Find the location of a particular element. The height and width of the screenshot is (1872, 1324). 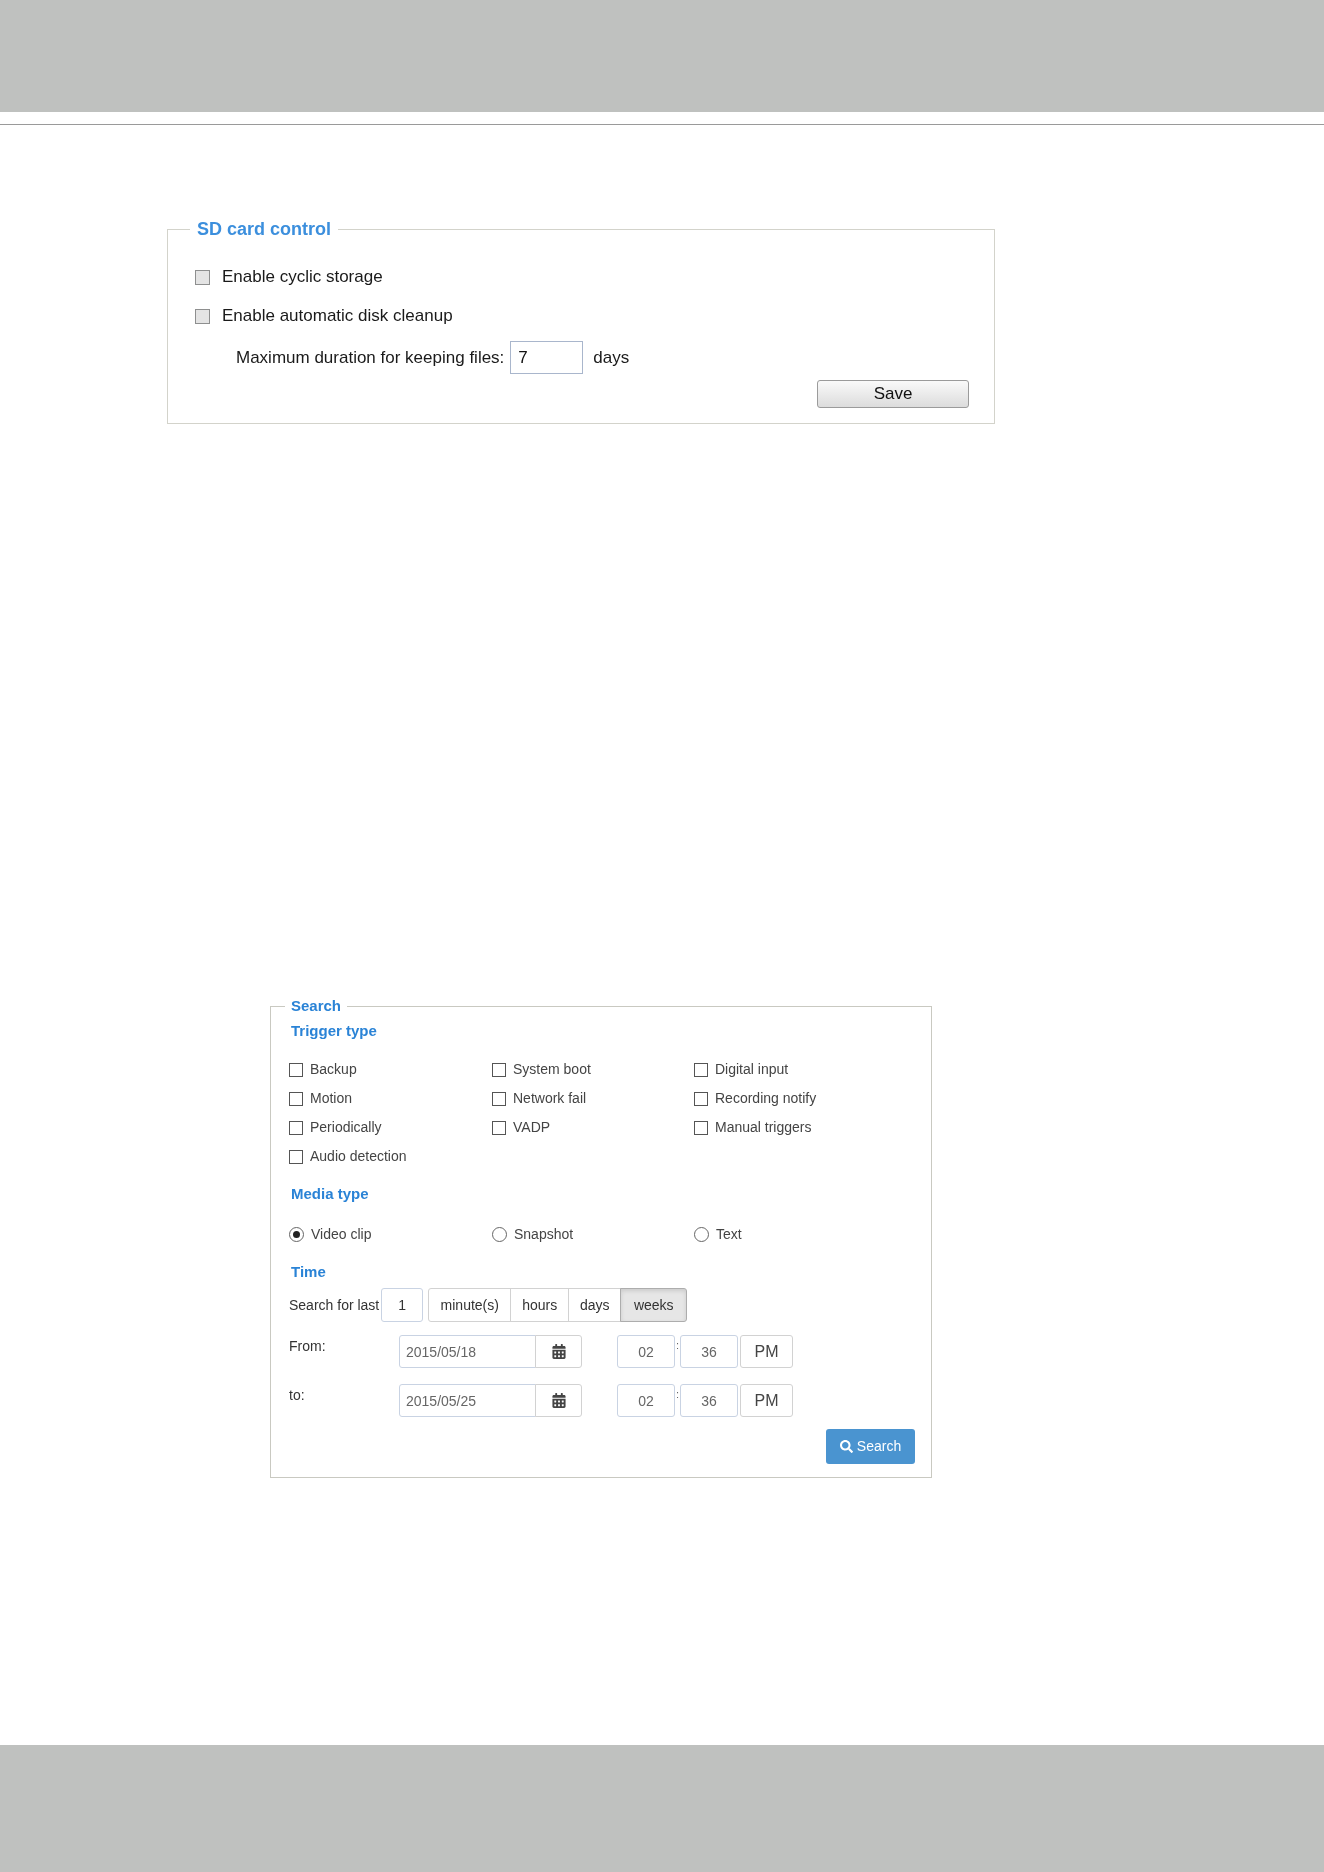

days-input: 7 is located at coordinates (547, 357).